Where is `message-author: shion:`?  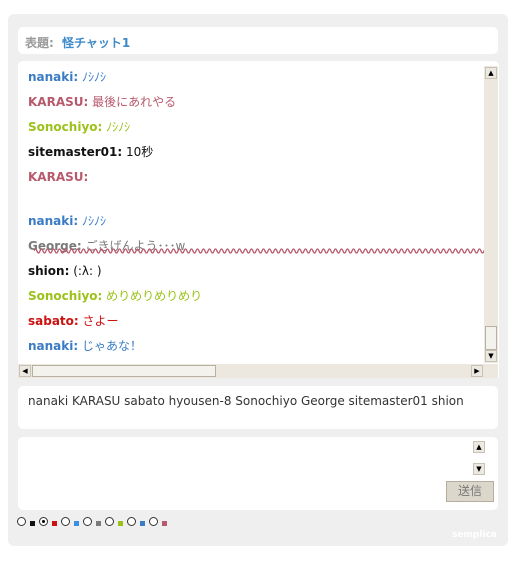 message-author: shion: is located at coordinates (49, 271).